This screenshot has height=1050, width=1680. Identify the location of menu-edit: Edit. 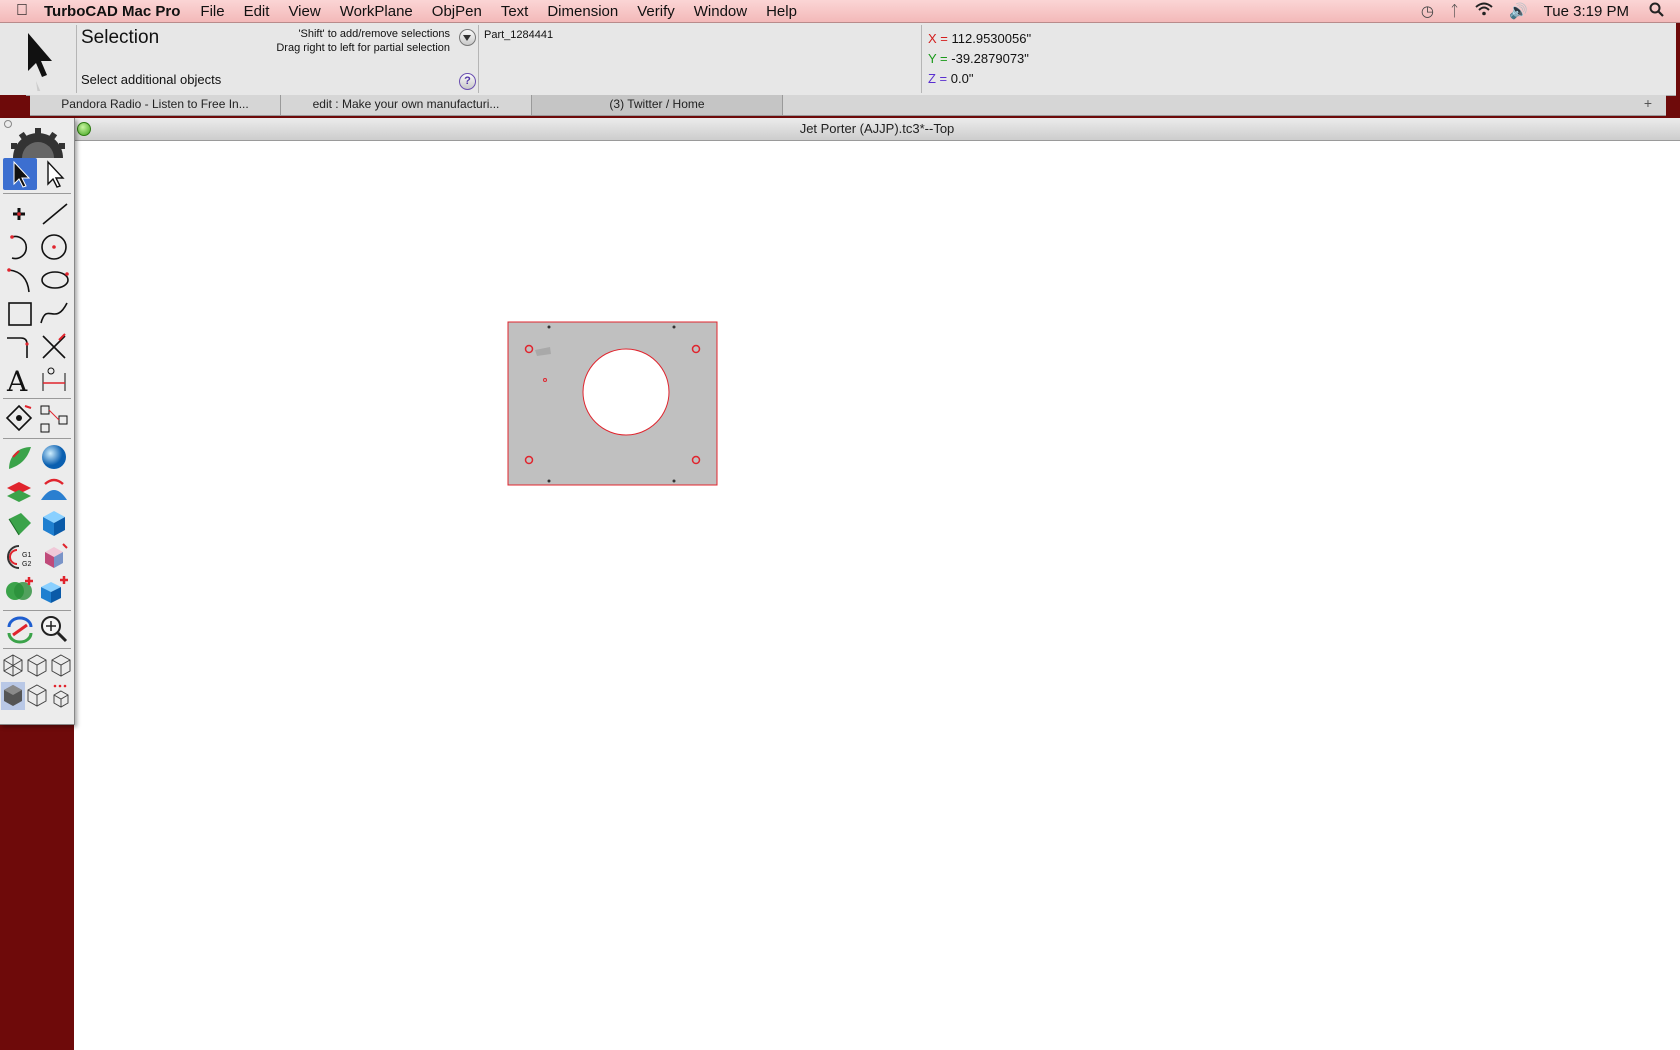
(257, 11).